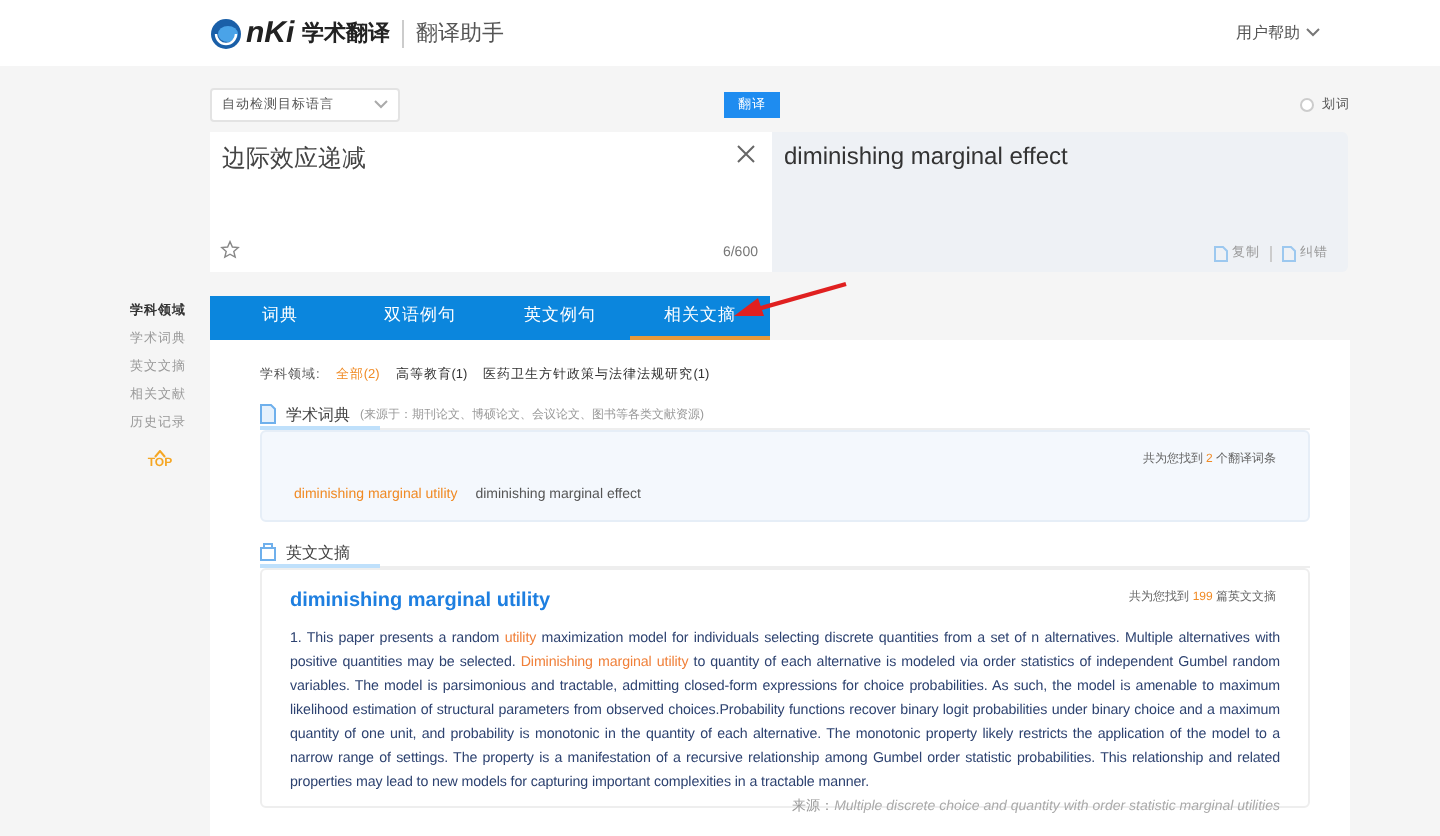 This screenshot has height=836, width=1440. I want to click on section-title: 学术词典, so click(318, 414).